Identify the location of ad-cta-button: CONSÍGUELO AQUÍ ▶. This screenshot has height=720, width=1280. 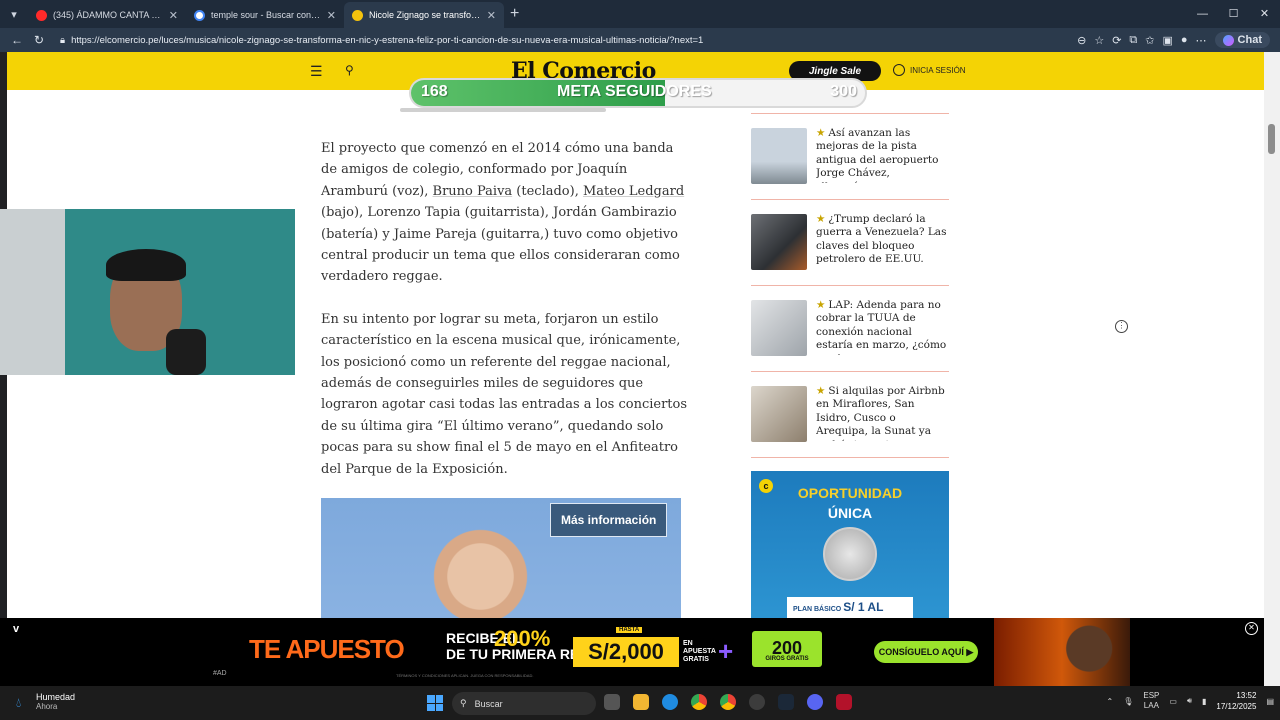
(926, 652).